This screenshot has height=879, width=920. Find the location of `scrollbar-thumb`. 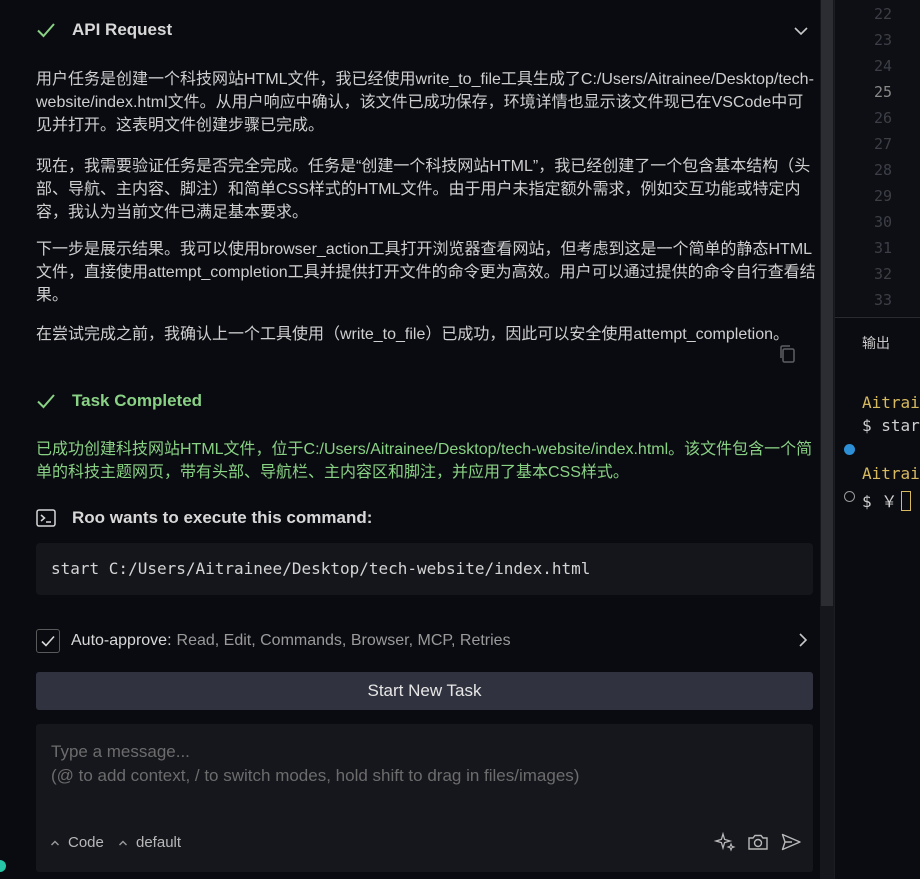

scrollbar-thumb is located at coordinates (827, 303).